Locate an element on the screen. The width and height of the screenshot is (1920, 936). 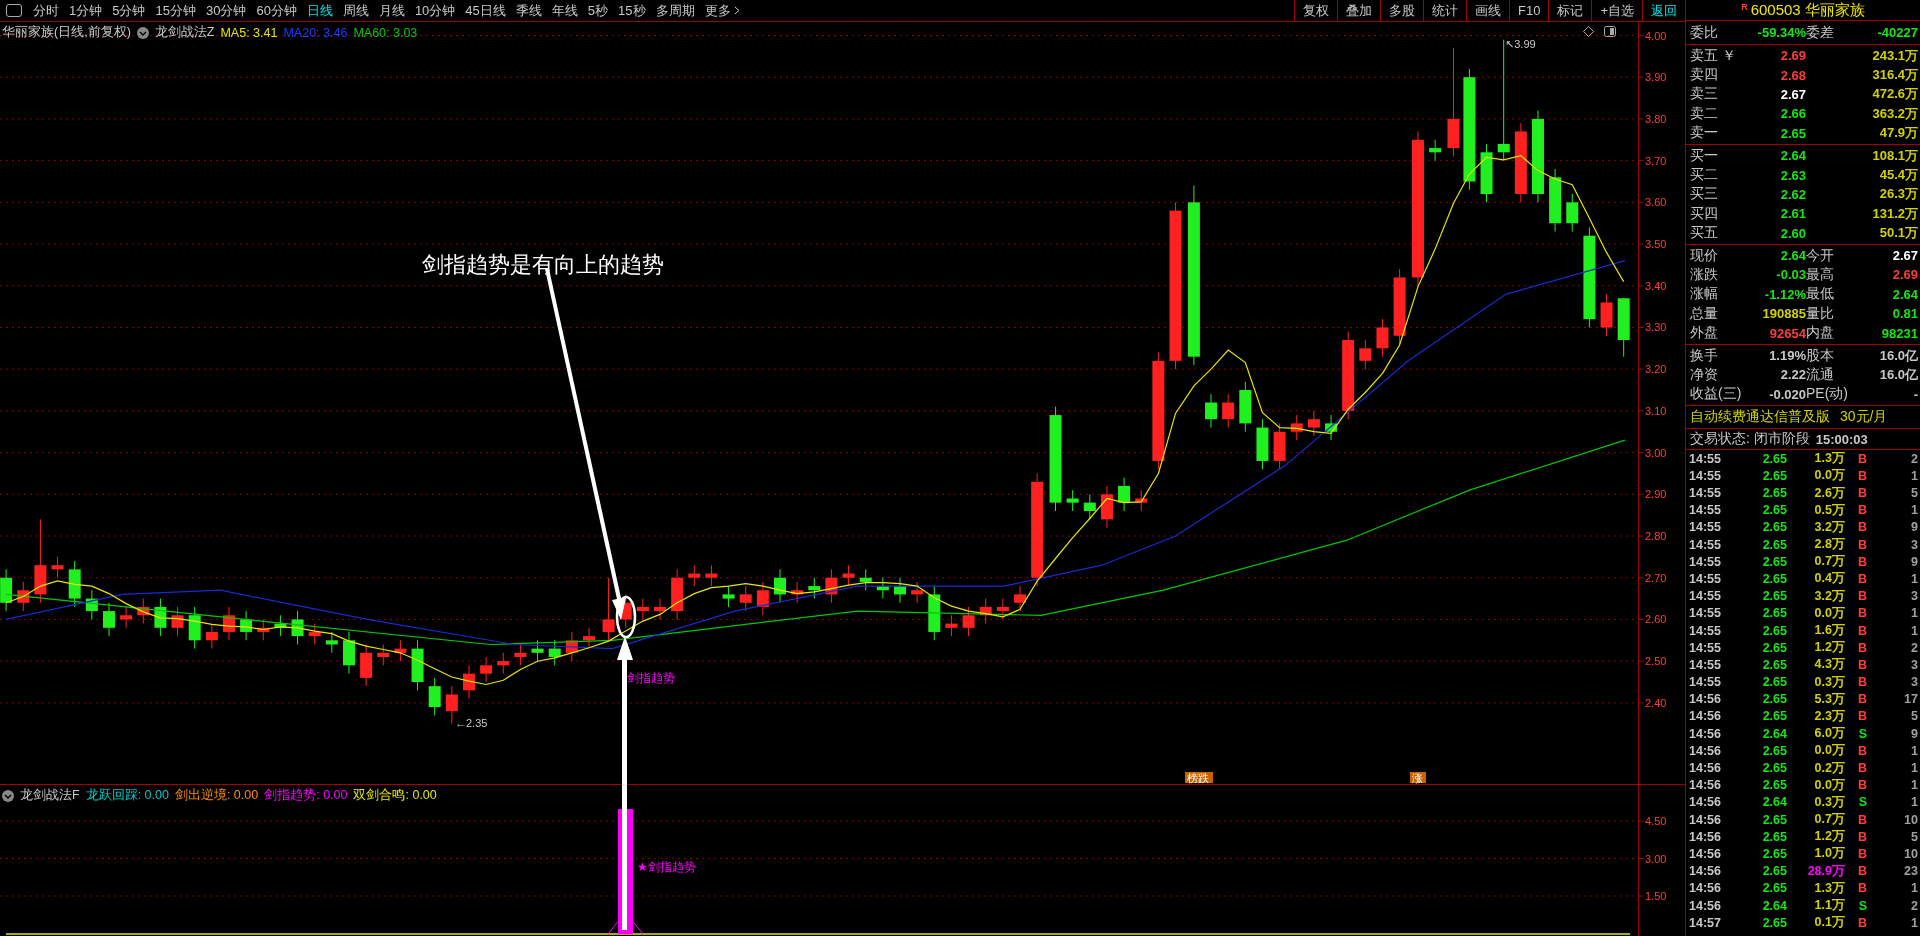
field-value: 2.69 is located at coordinates (1904, 275).